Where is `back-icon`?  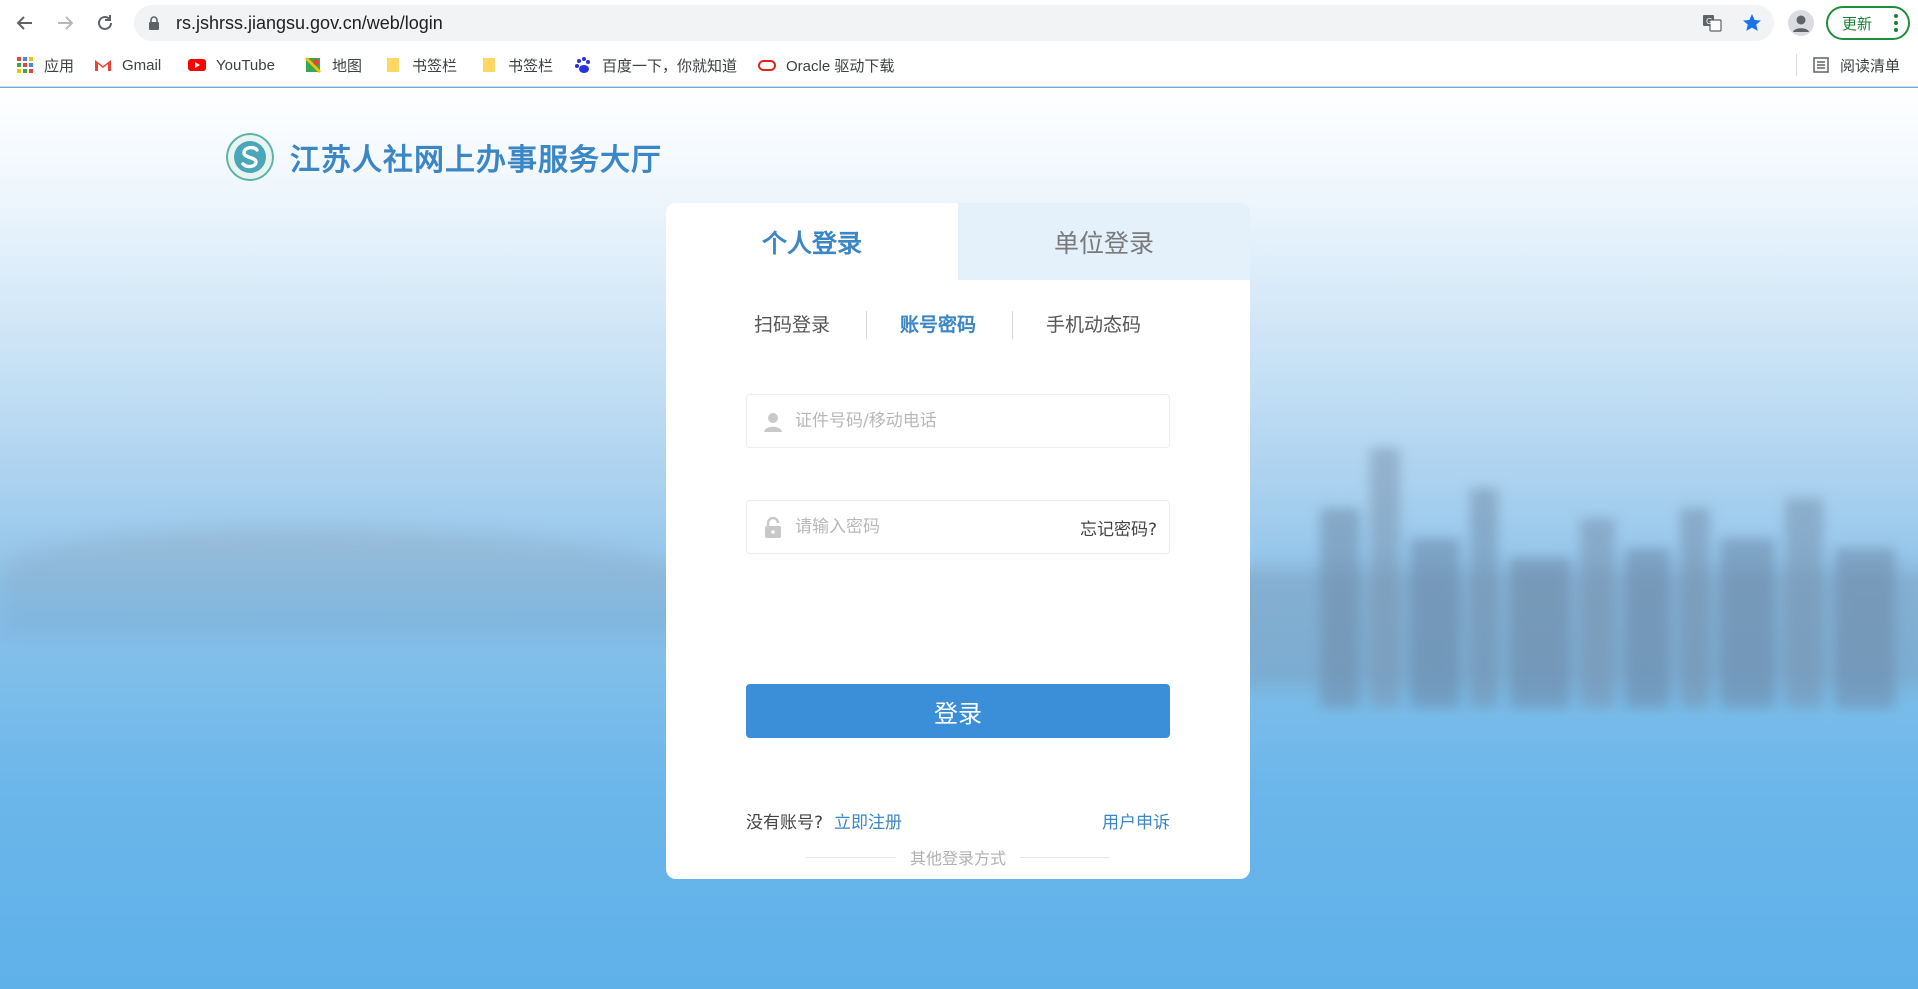
back-icon is located at coordinates (25, 23).